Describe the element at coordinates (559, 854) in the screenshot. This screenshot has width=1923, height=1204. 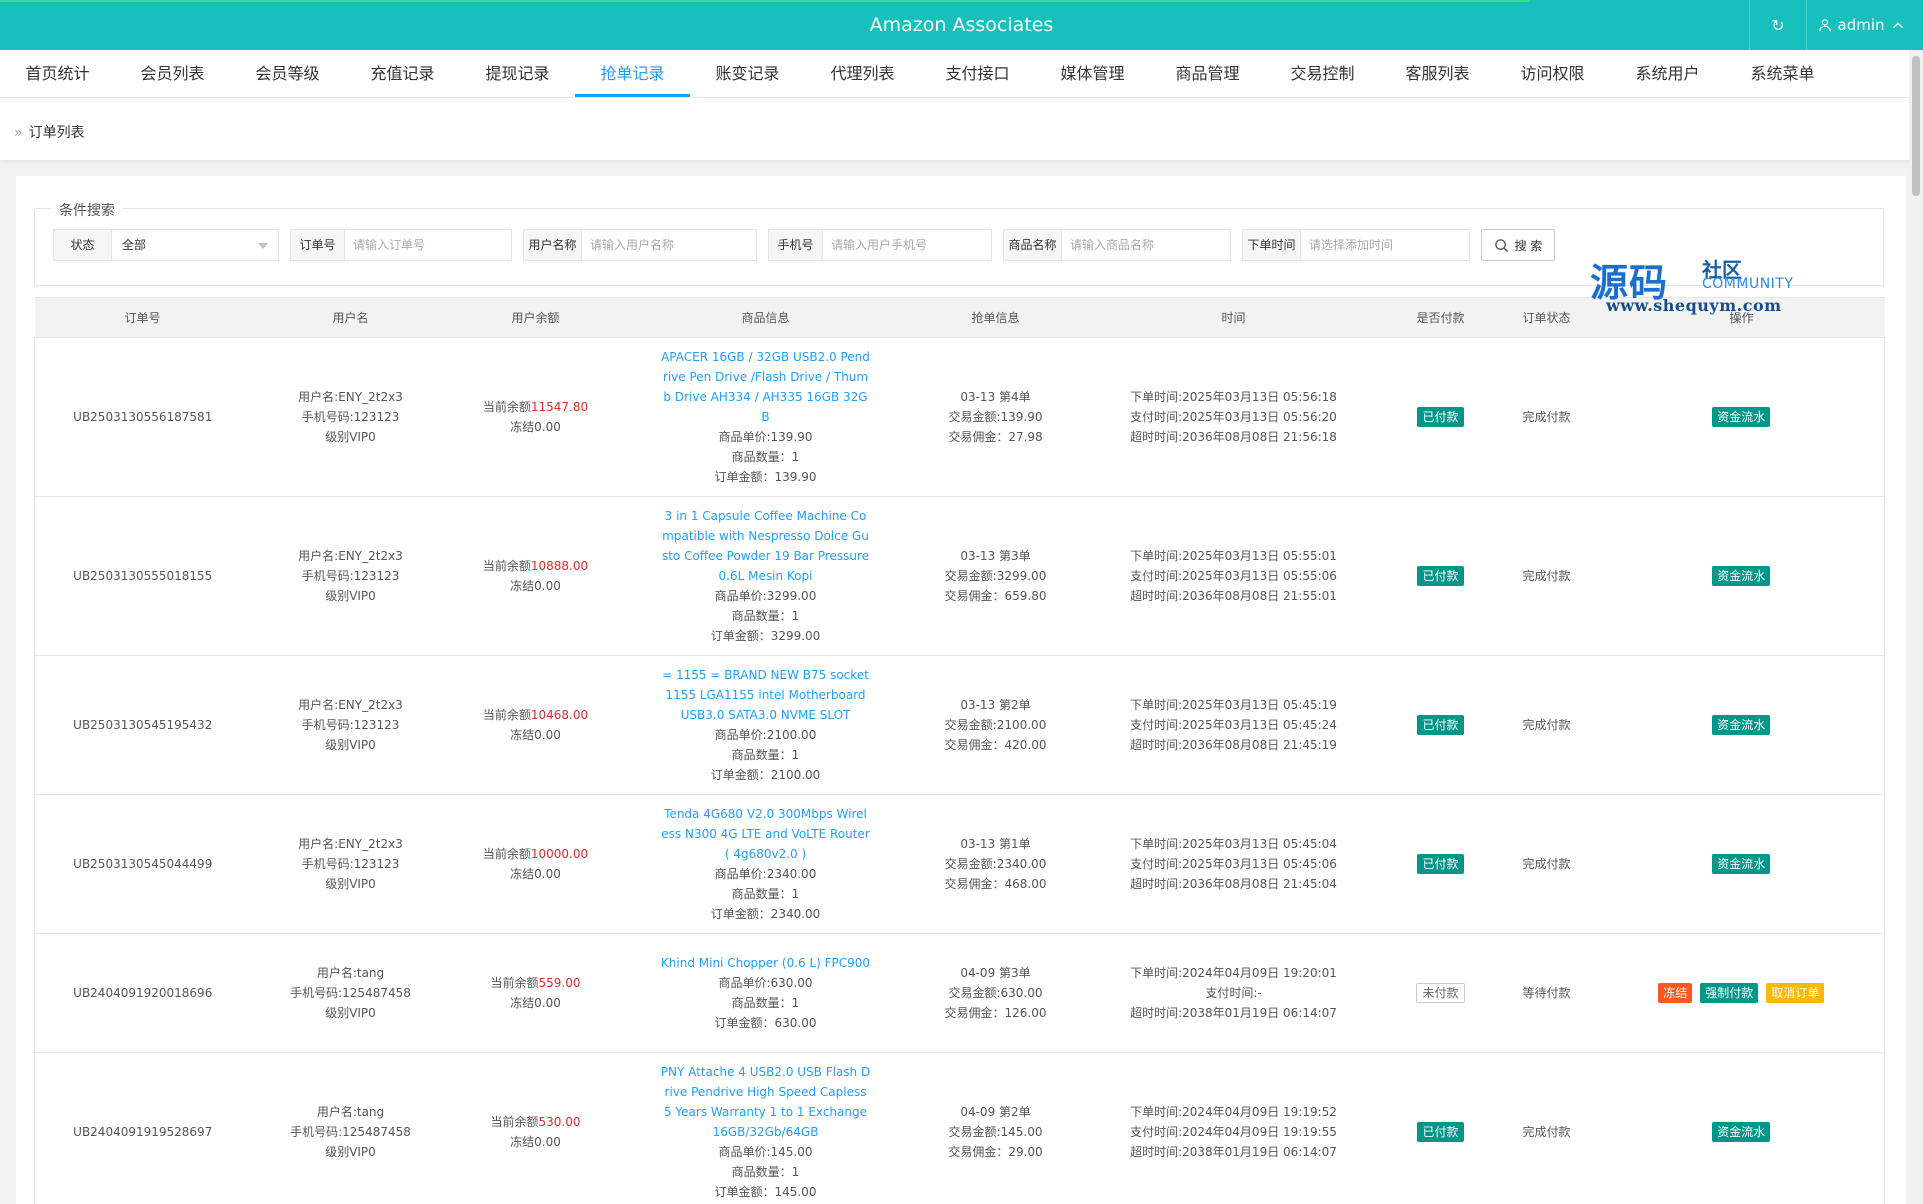
I see `balance-value: 10000.00` at that location.